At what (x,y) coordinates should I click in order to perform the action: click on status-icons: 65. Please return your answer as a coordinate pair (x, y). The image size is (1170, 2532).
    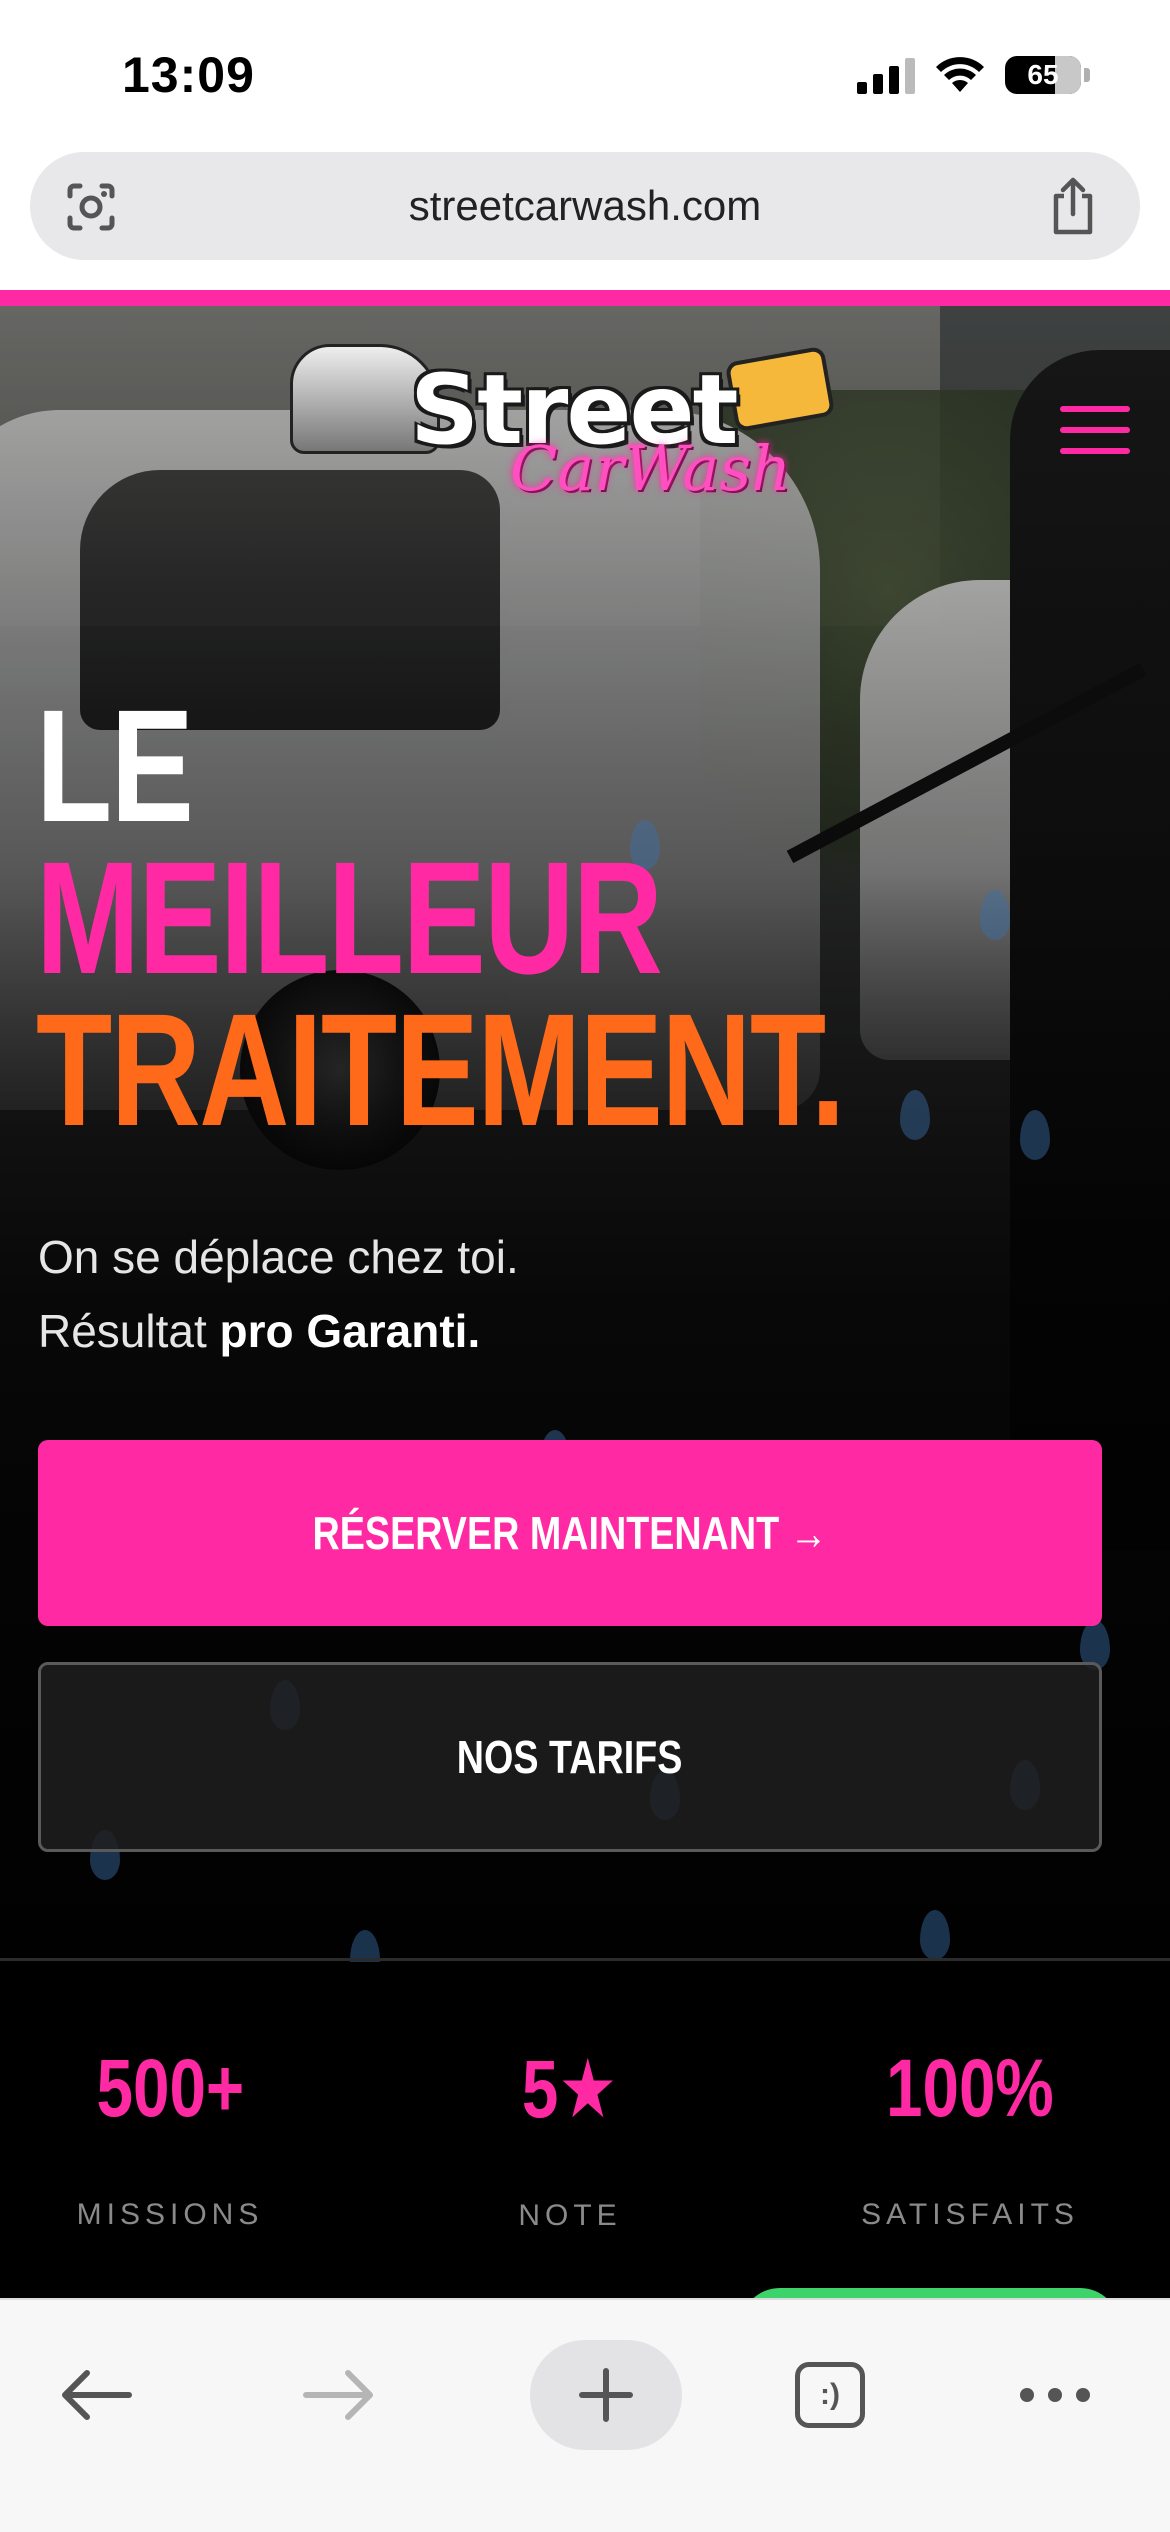
    Looking at the image, I should click on (973, 75).